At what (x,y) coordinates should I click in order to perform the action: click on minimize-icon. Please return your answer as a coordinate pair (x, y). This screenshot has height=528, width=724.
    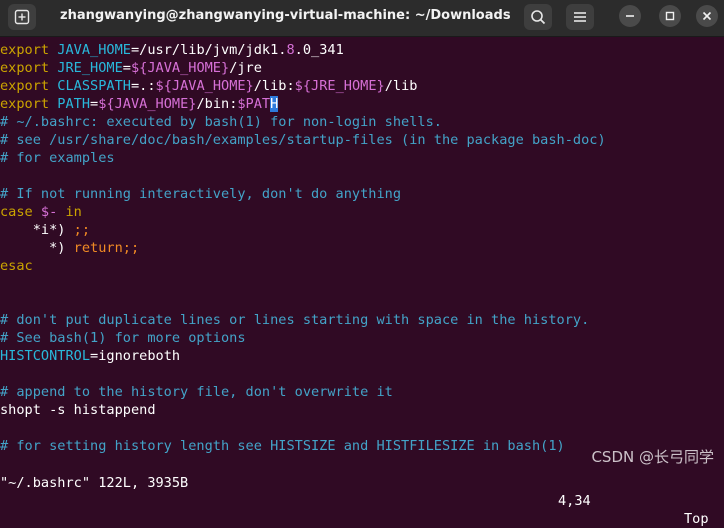
    Looking at the image, I should click on (630, 16).